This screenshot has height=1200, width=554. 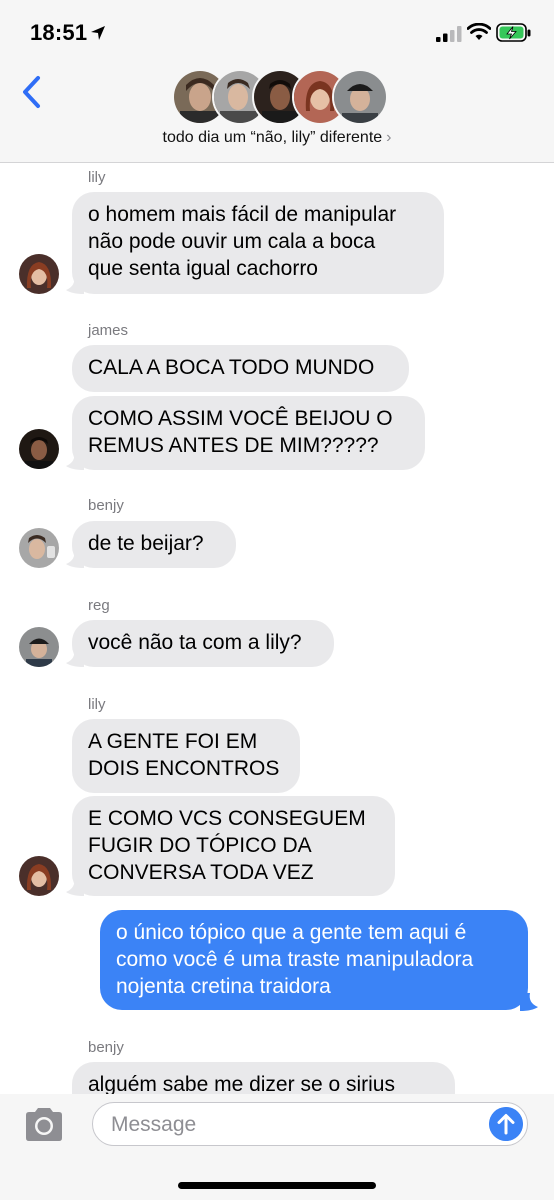 What do you see at coordinates (154, 1124) in the screenshot?
I see `message-placeholder: Message` at bounding box center [154, 1124].